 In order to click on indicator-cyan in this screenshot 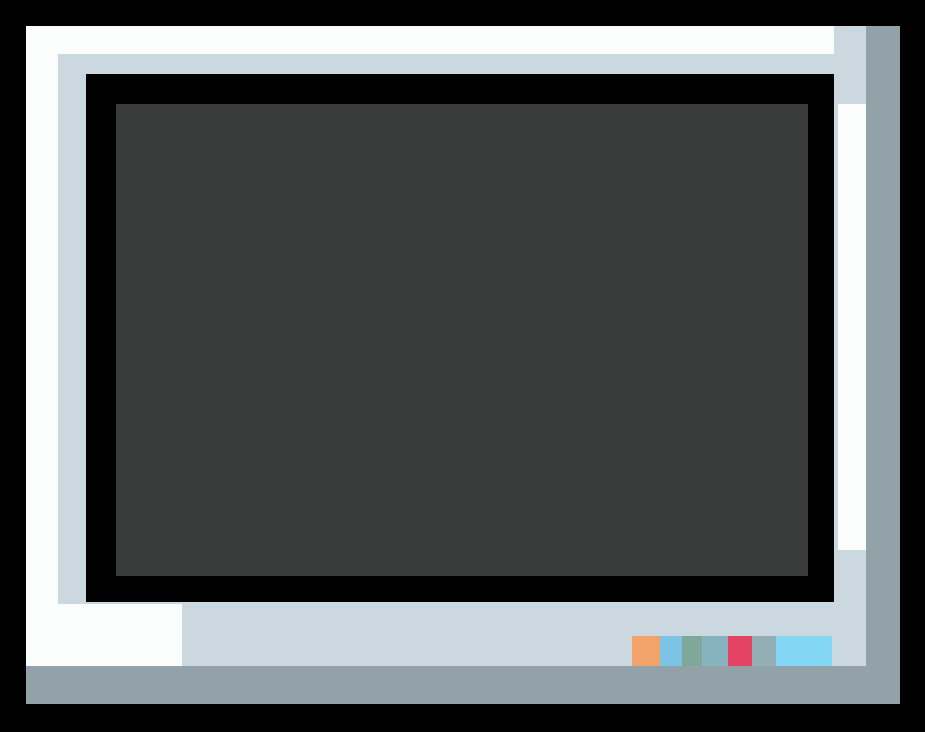, I will do `click(804, 651)`.